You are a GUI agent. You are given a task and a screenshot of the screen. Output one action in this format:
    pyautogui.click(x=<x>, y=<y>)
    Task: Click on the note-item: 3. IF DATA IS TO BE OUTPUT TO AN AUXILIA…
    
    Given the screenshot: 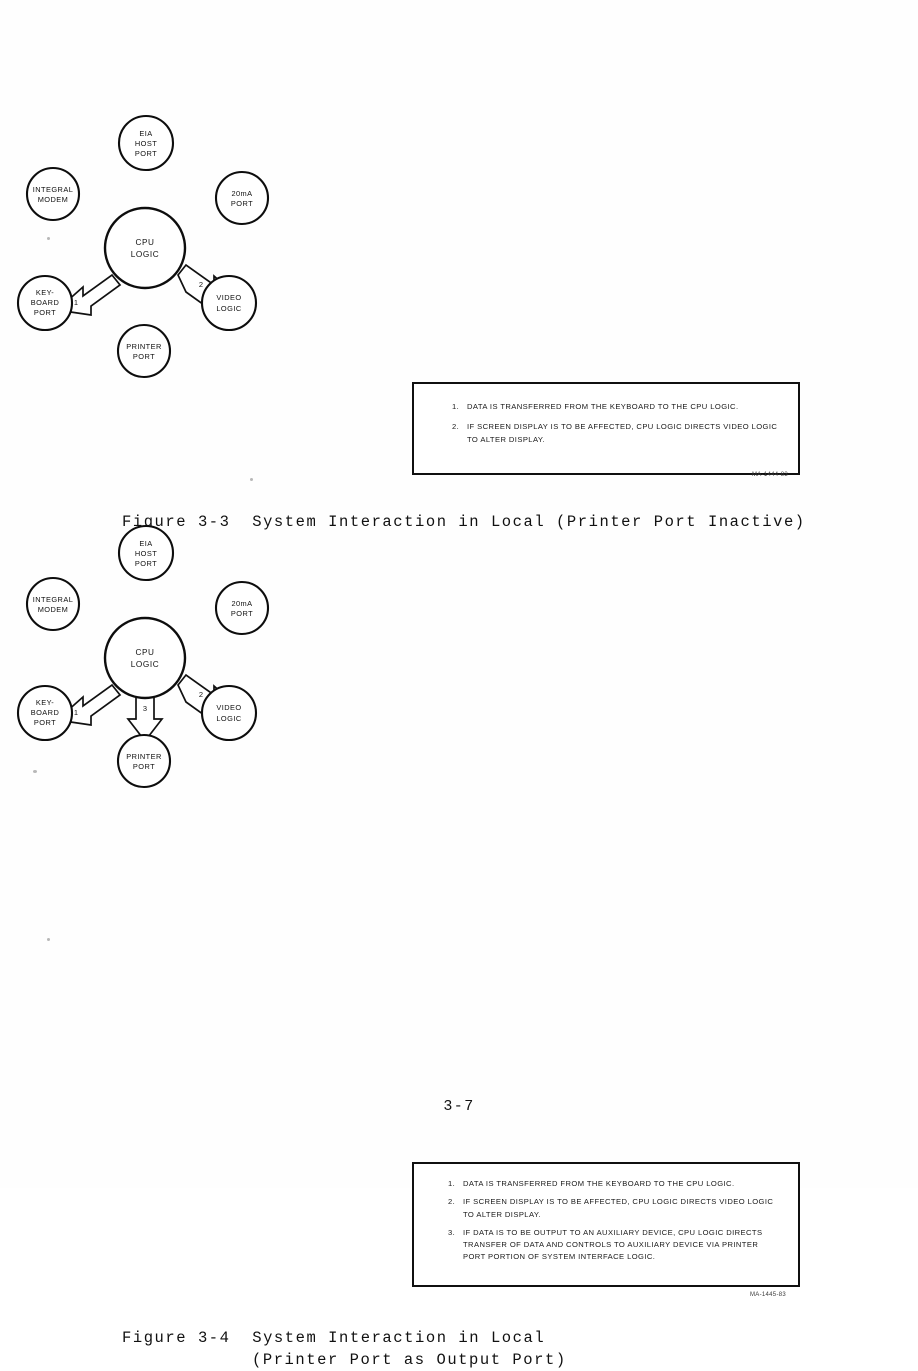 What is the action you would take?
    pyautogui.click(x=615, y=1245)
    